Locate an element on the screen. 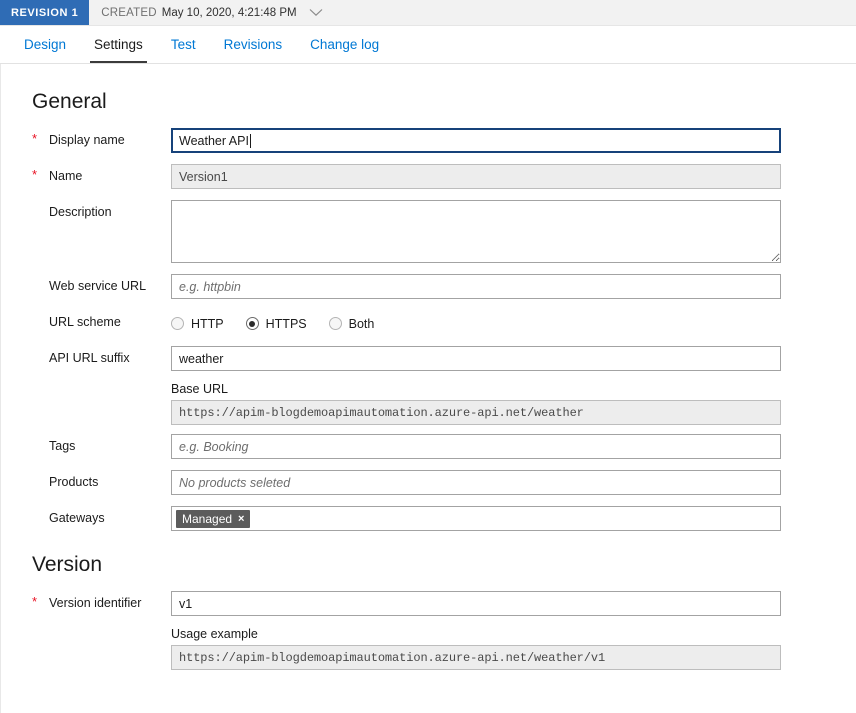  tab-design: Design is located at coordinates (45, 44).